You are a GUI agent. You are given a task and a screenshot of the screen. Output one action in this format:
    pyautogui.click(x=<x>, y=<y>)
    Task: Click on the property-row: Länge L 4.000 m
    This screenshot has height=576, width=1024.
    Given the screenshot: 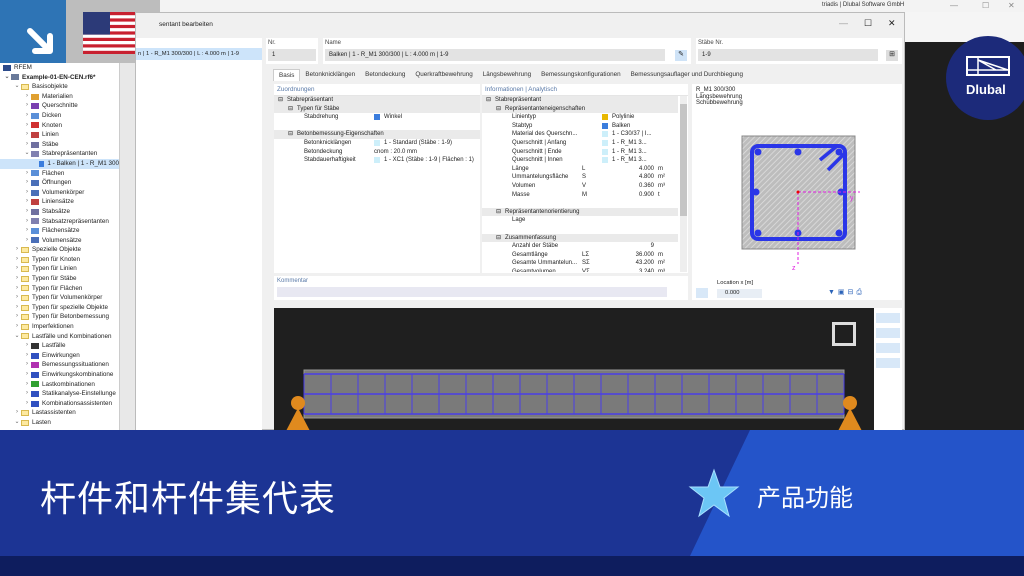 What is the action you would take?
    pyautogui.click(x=580, y=169)
    